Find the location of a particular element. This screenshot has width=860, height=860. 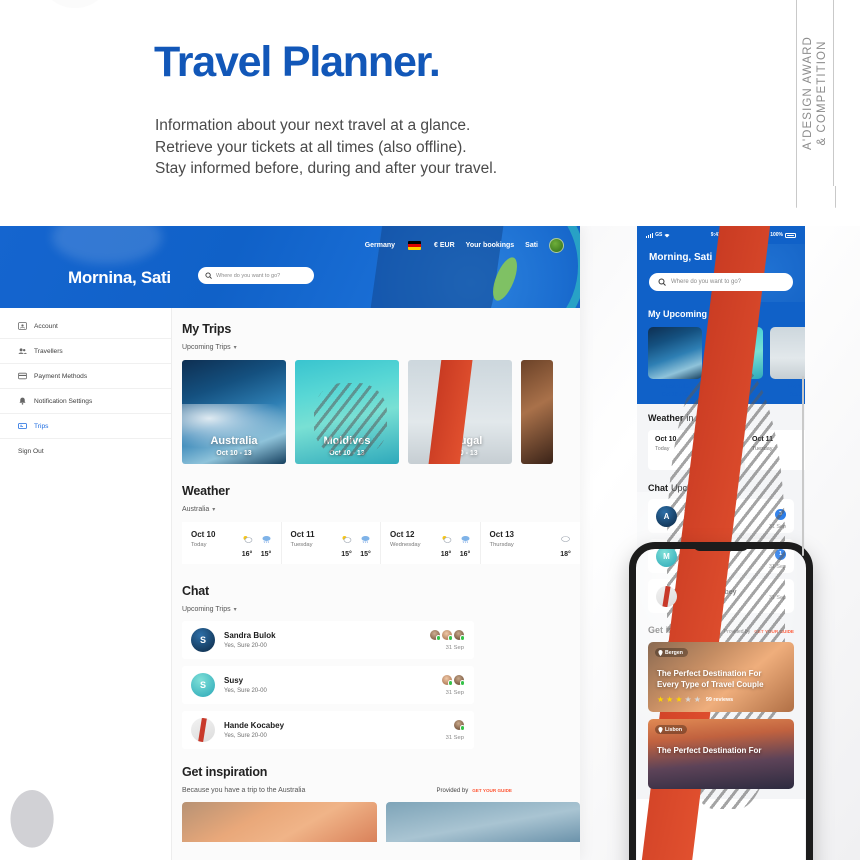

mobile-weather-title: Weather is located at coordinates (666, 418).